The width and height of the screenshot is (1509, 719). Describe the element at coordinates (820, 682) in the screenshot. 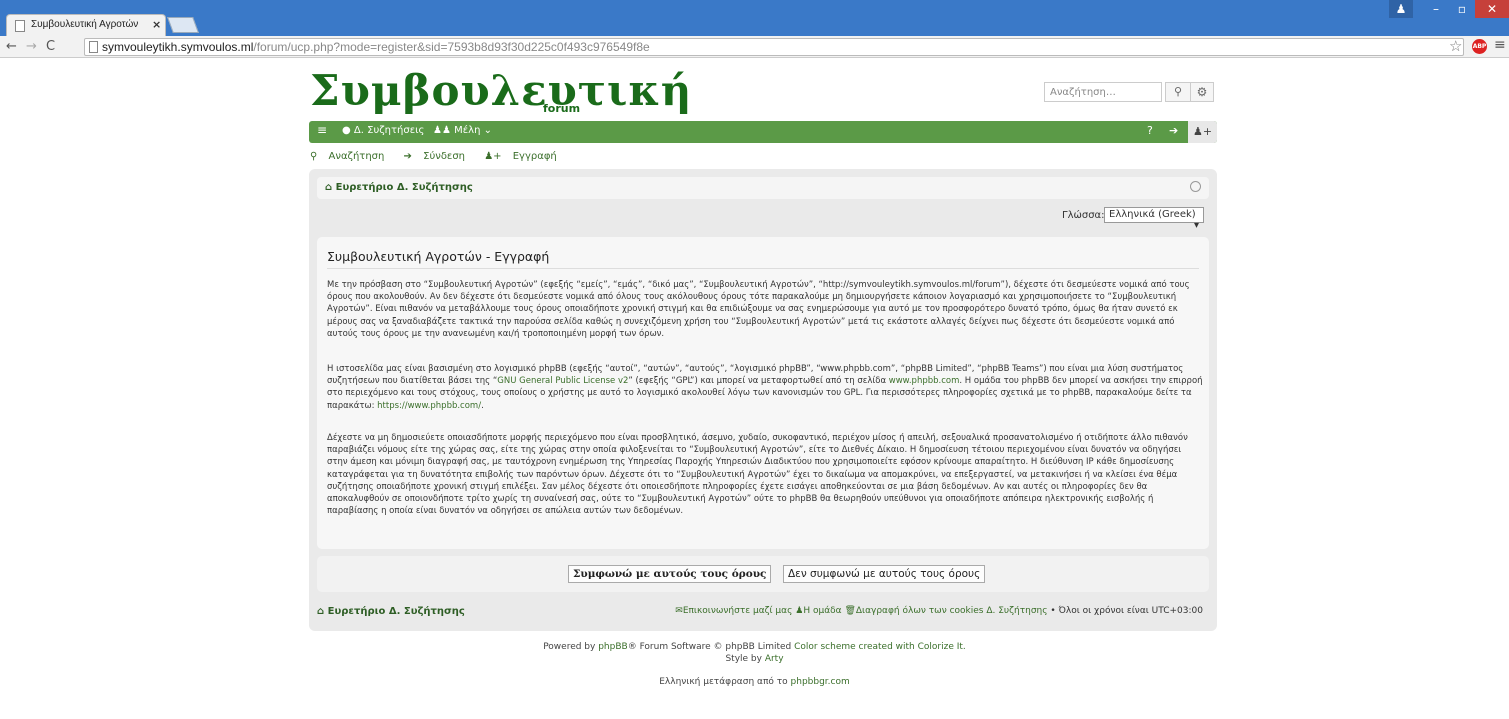

I see `phpbbgr-link: phpbbgr.com` at that location.